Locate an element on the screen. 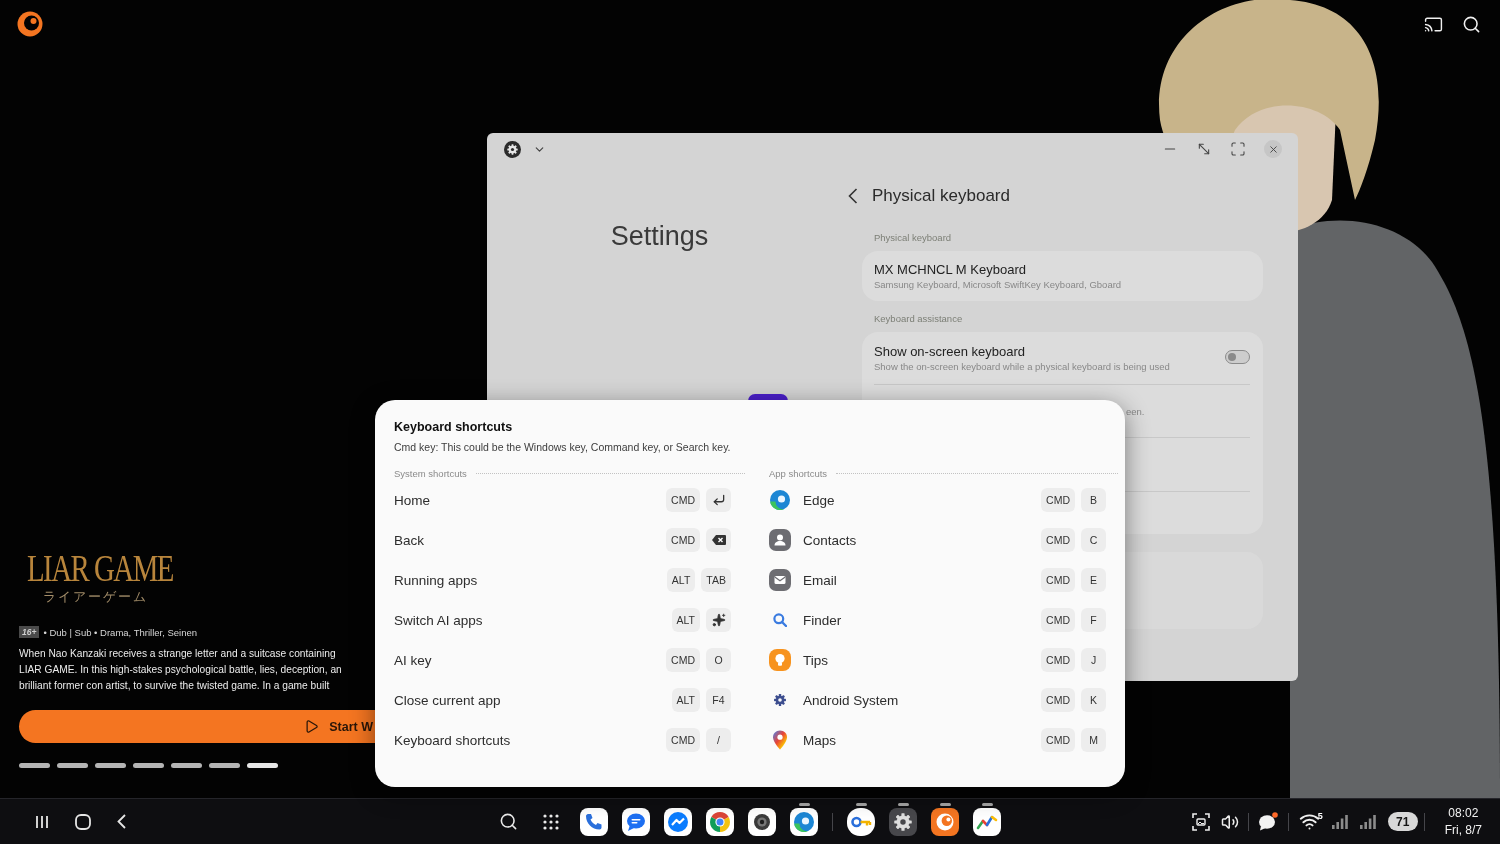 This screenshot has height=844, width=1500. shortcut-label: Finder is located at coordinates (822, 620).